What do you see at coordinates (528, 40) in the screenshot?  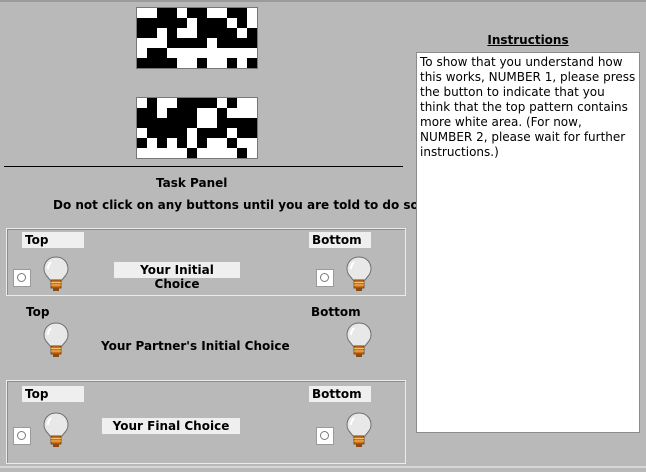 I see `instructions-title: Instructions` at bounding box center [528, 40].